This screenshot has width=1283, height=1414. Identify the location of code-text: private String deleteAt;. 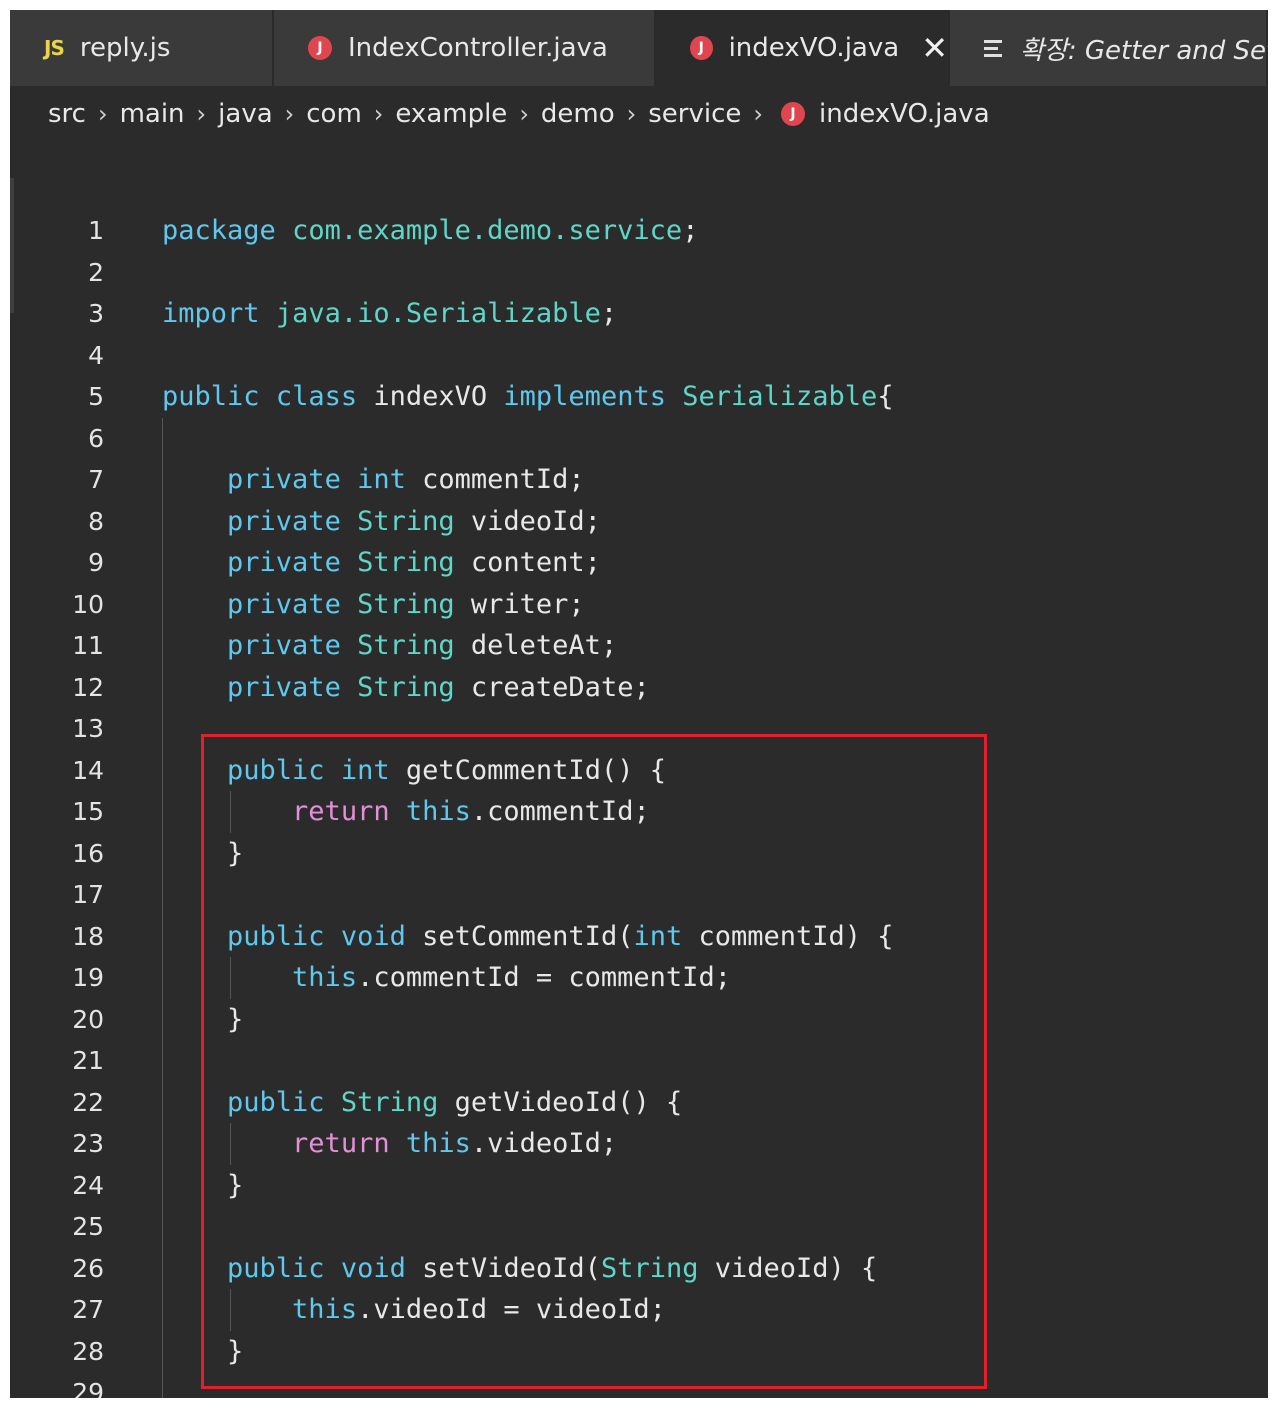
(422, 646).